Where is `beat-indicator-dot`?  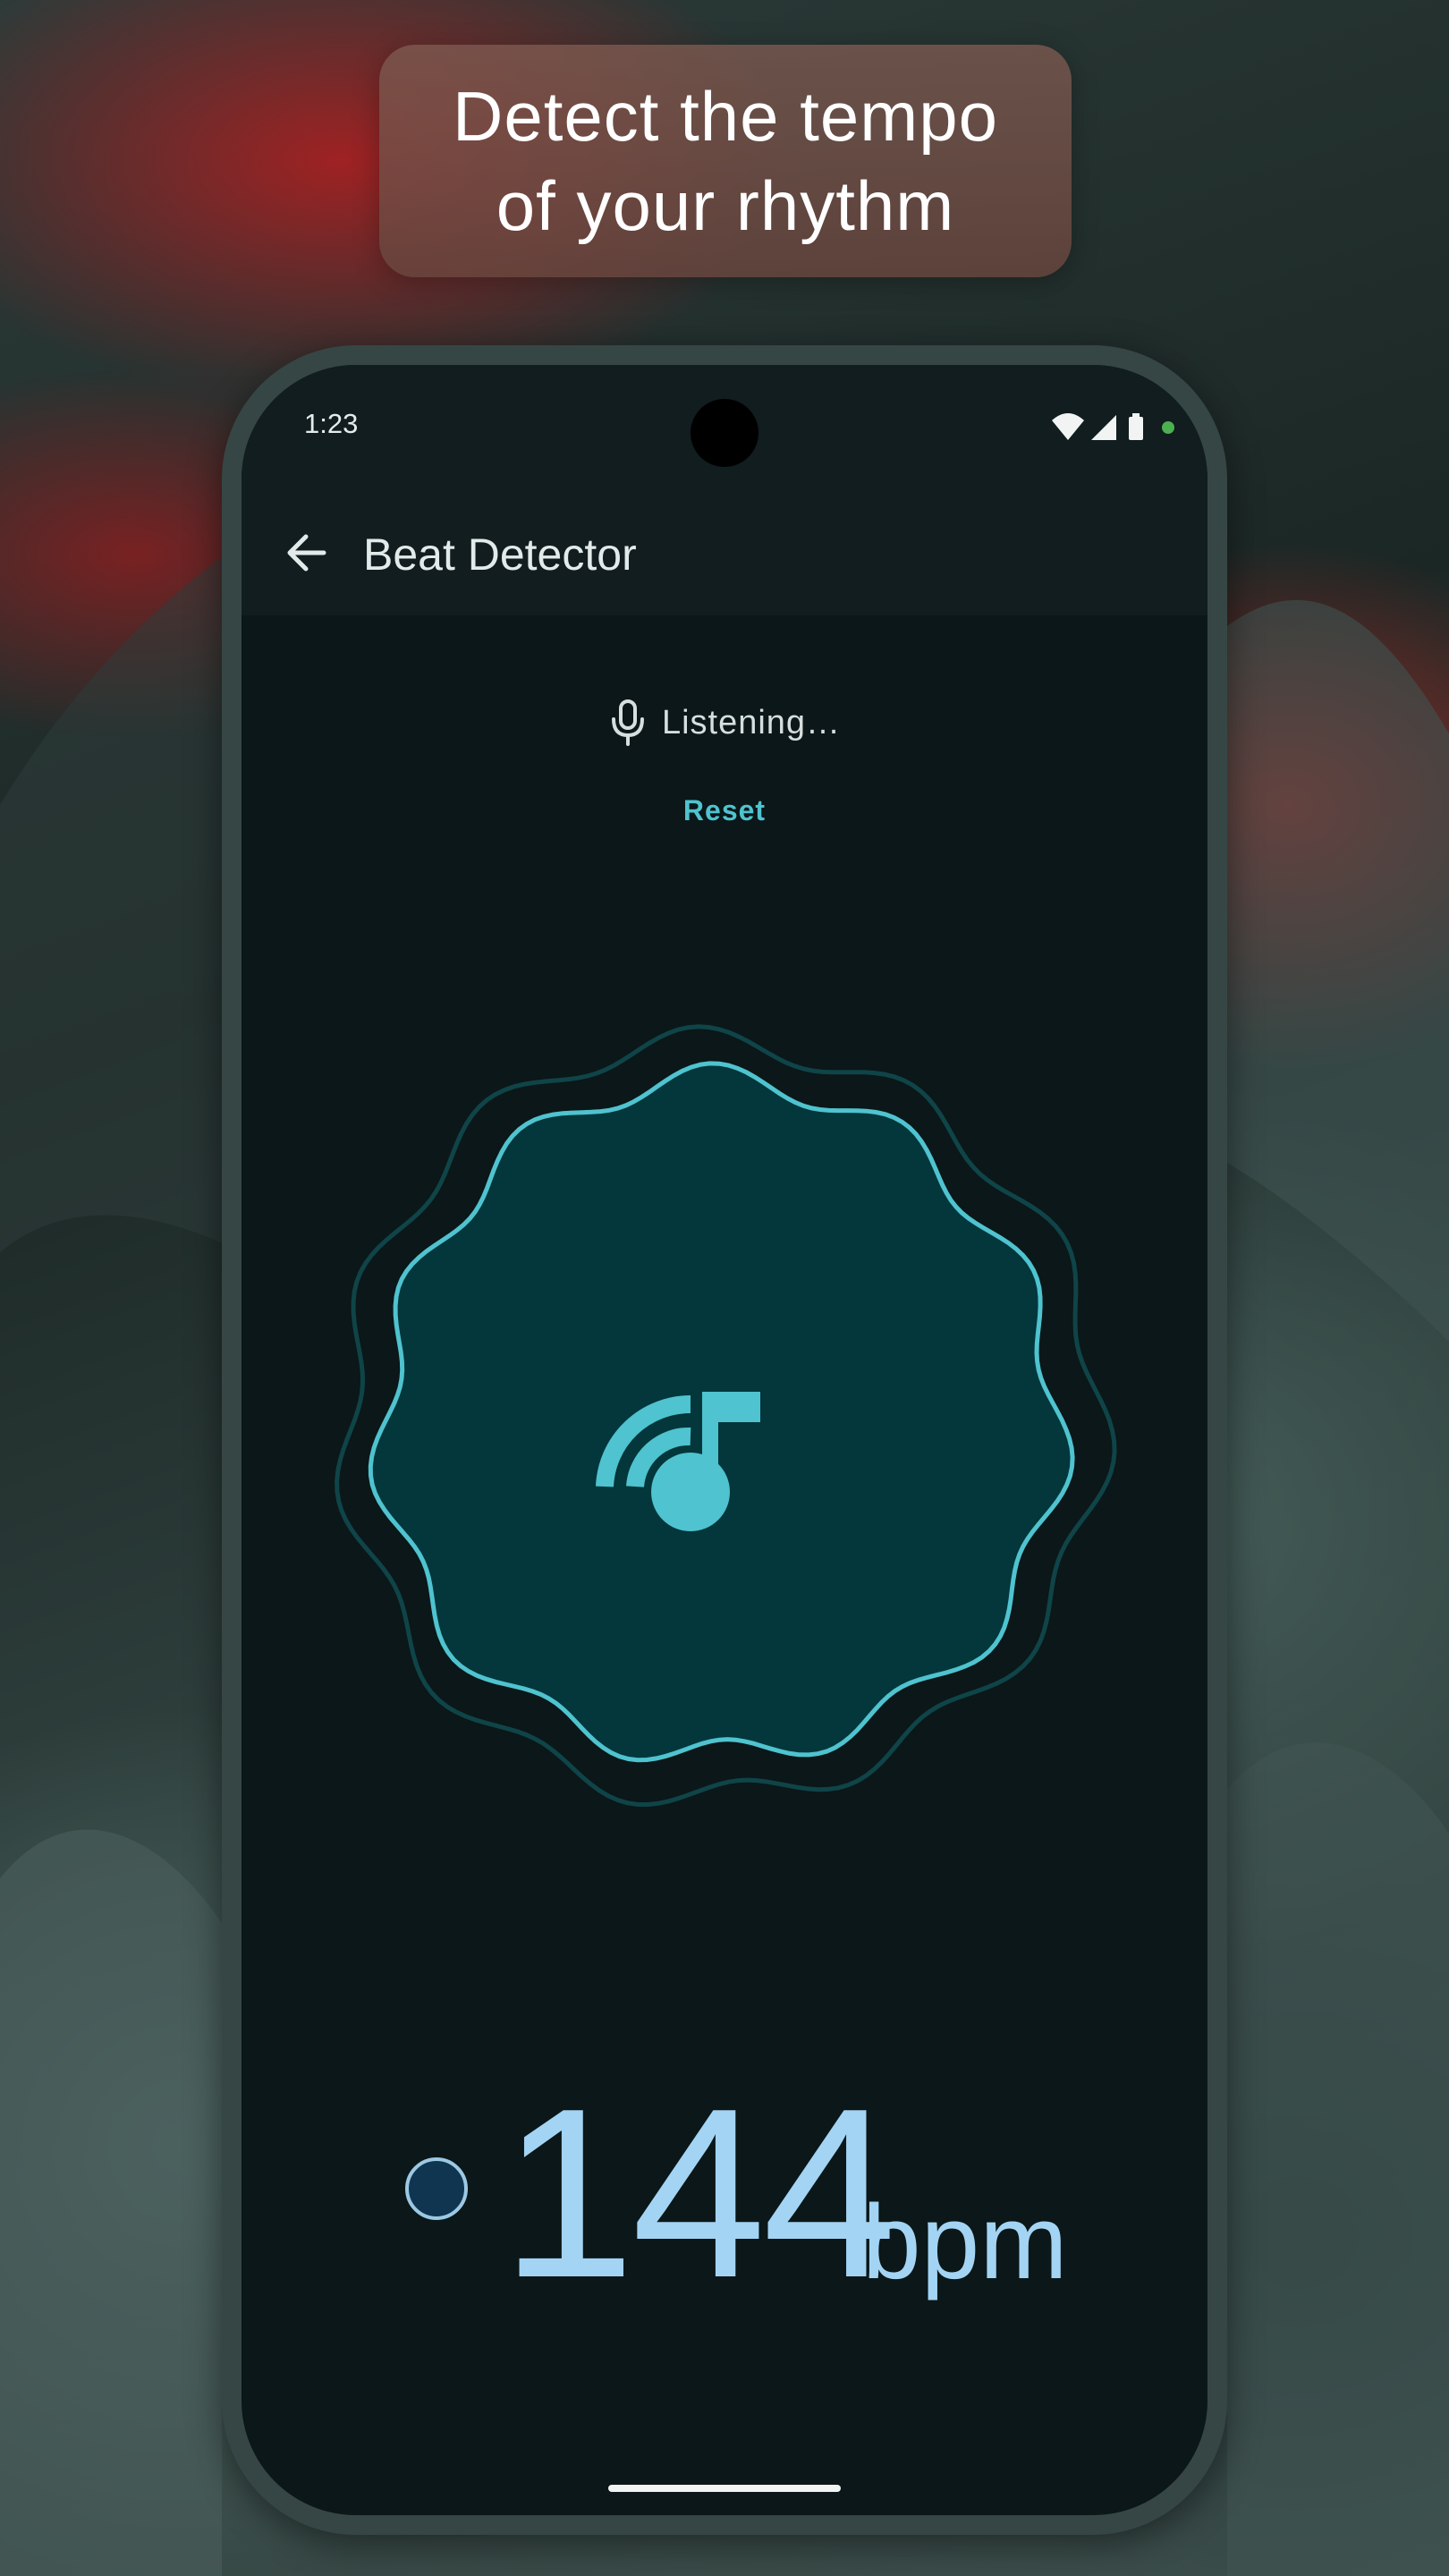 beat-indicator-dot is located at coordinates (436, 2188).